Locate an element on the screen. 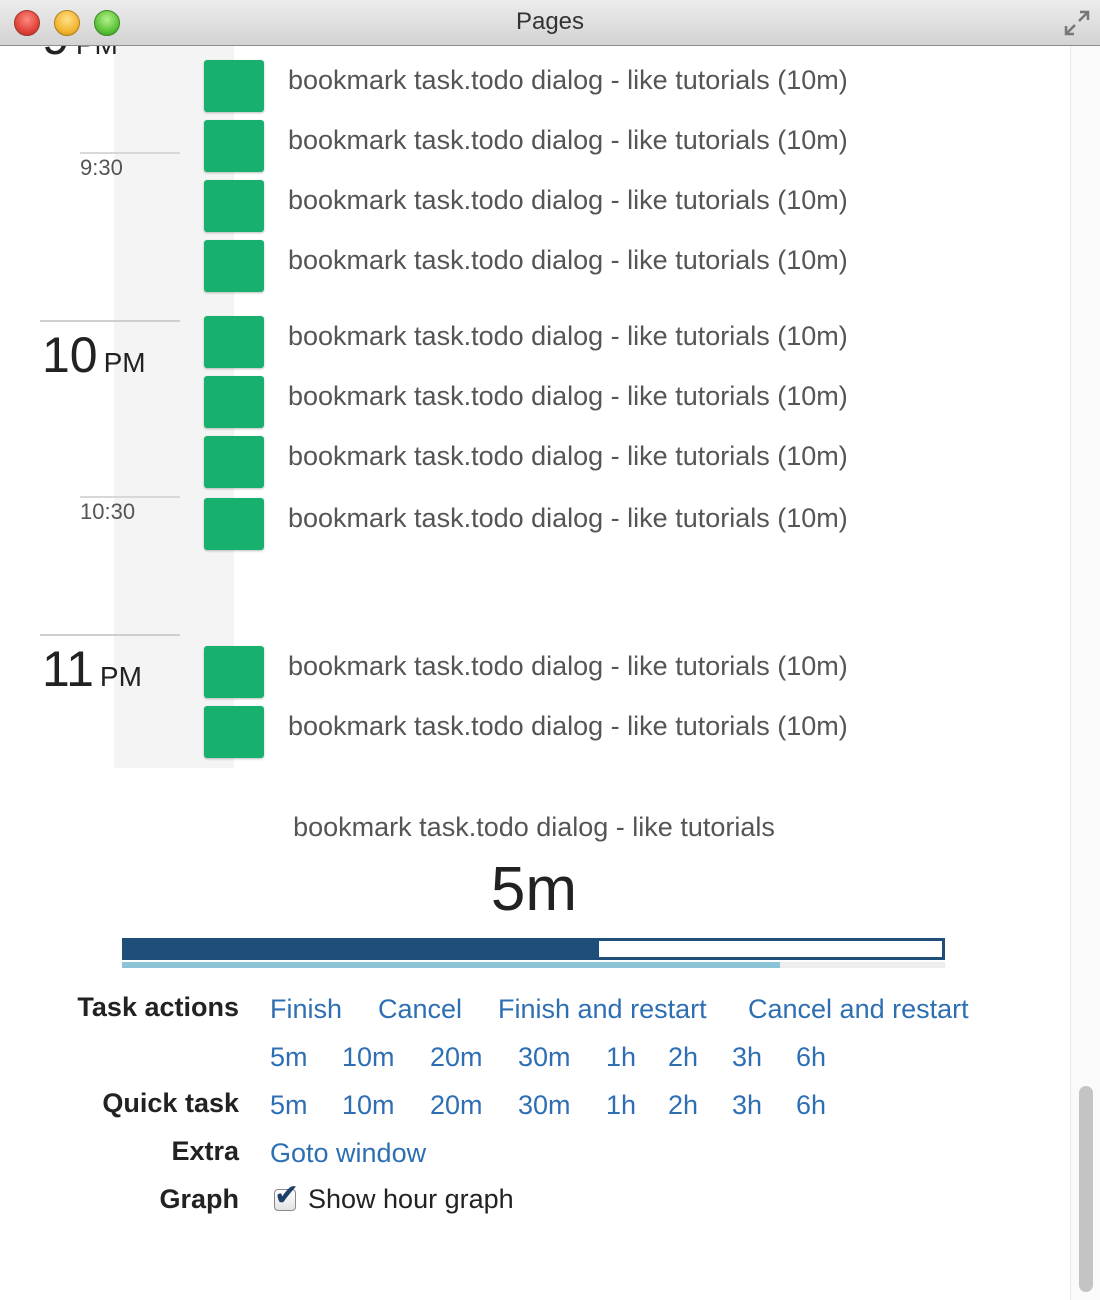  extend-3h-link: 3h is located at coordinates (747, 1057).